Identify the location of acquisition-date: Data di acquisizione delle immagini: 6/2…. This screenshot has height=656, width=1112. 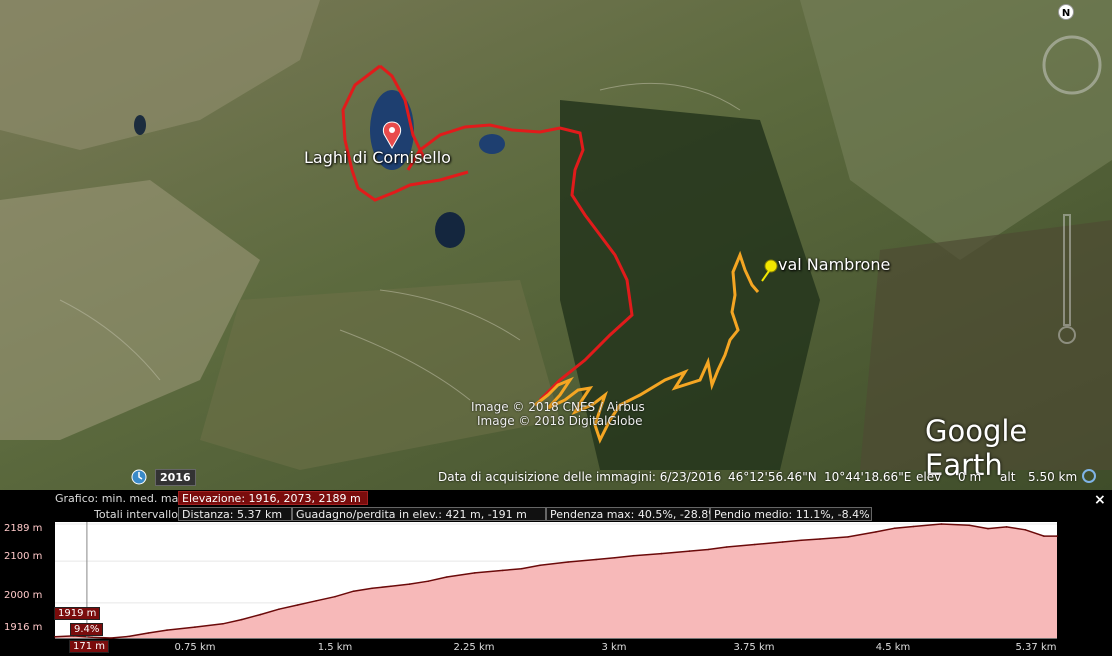
(580, 477).